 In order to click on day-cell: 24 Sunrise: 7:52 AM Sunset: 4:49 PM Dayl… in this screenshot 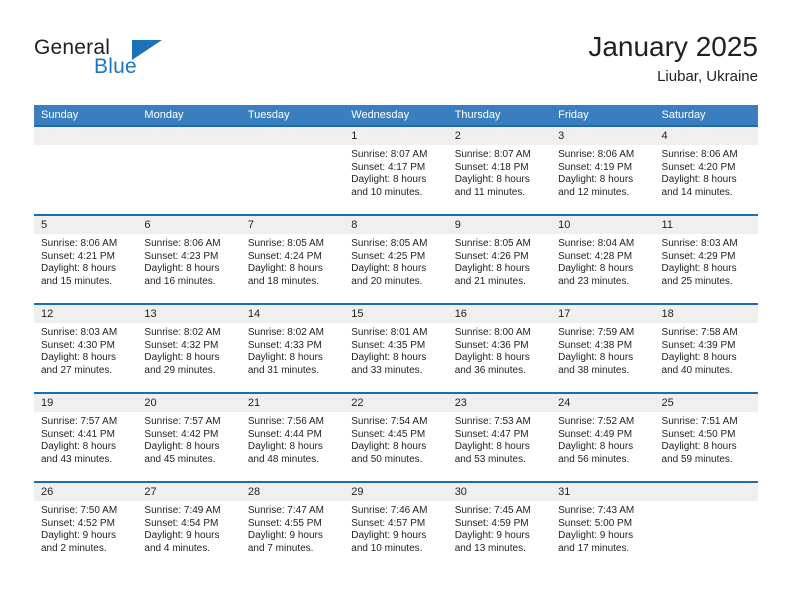, I will do `click(603, 437)`.